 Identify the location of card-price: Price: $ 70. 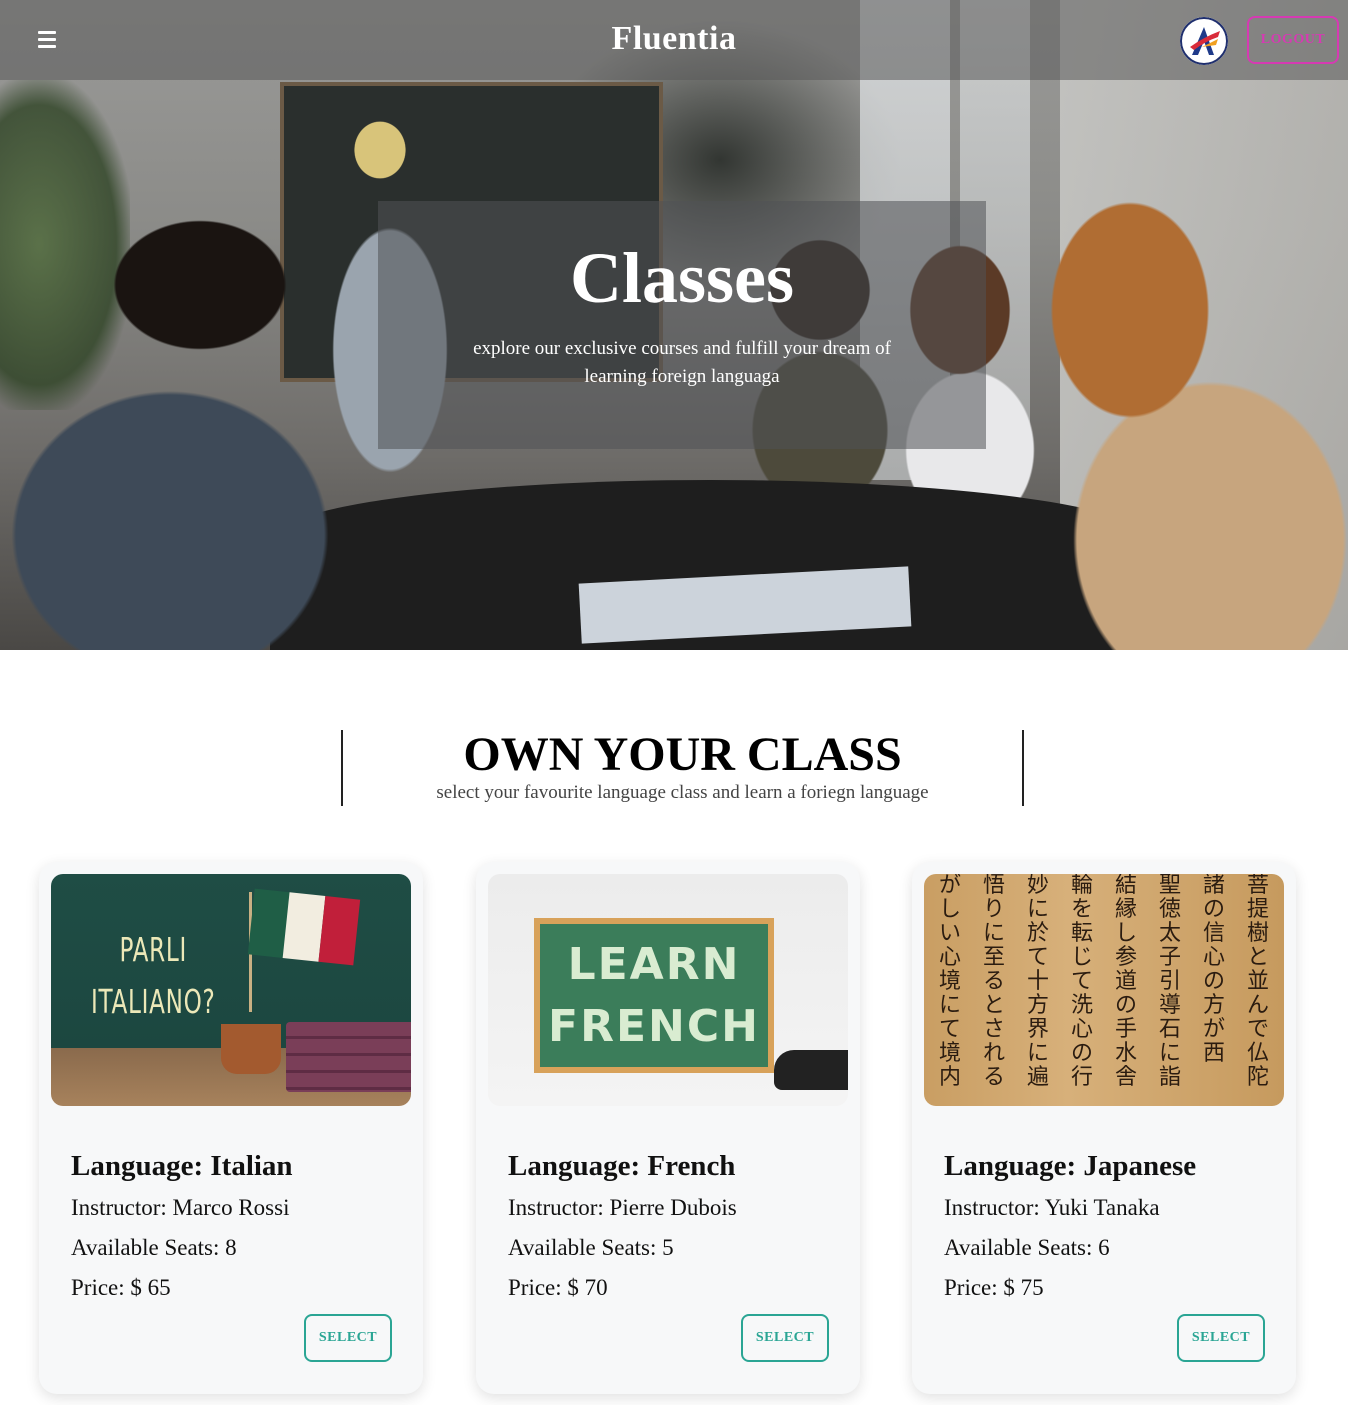
(558, 1287).